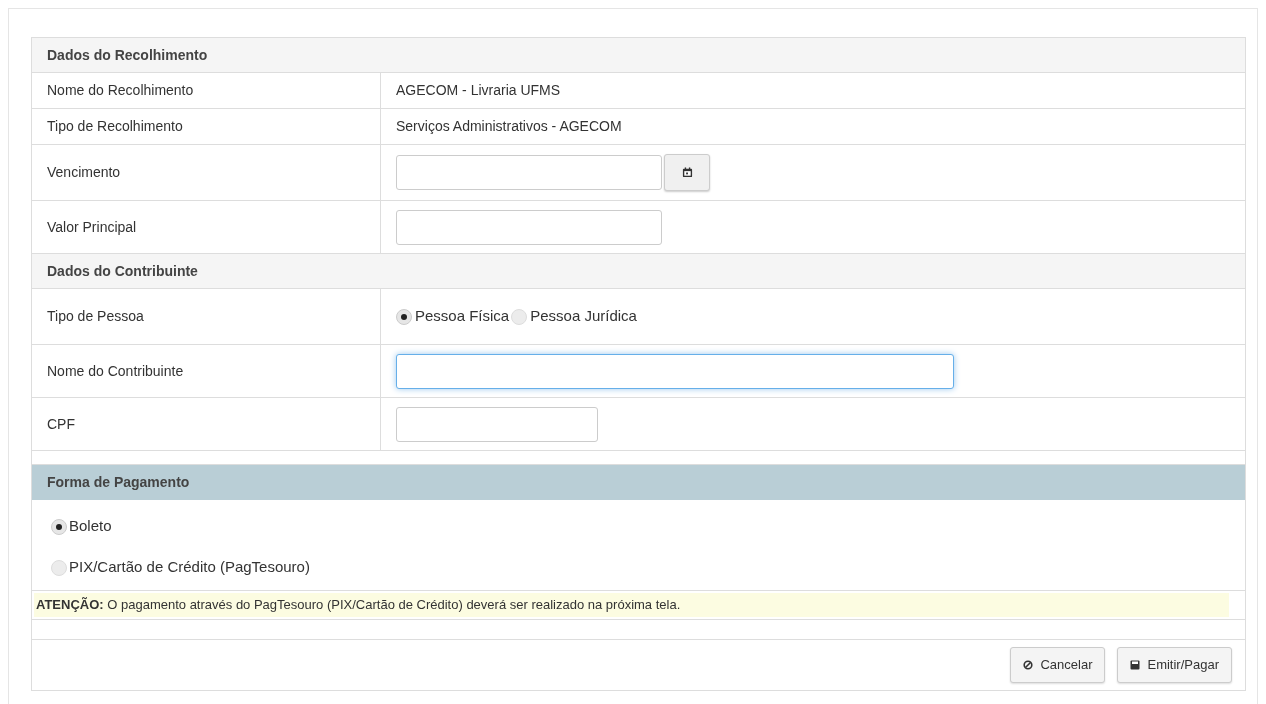 This screenshot has height=704, width=1266. Describe the element at coordinates (1058, 665) in the screenshot. I see `cancel-button: Cancelar` at that location.